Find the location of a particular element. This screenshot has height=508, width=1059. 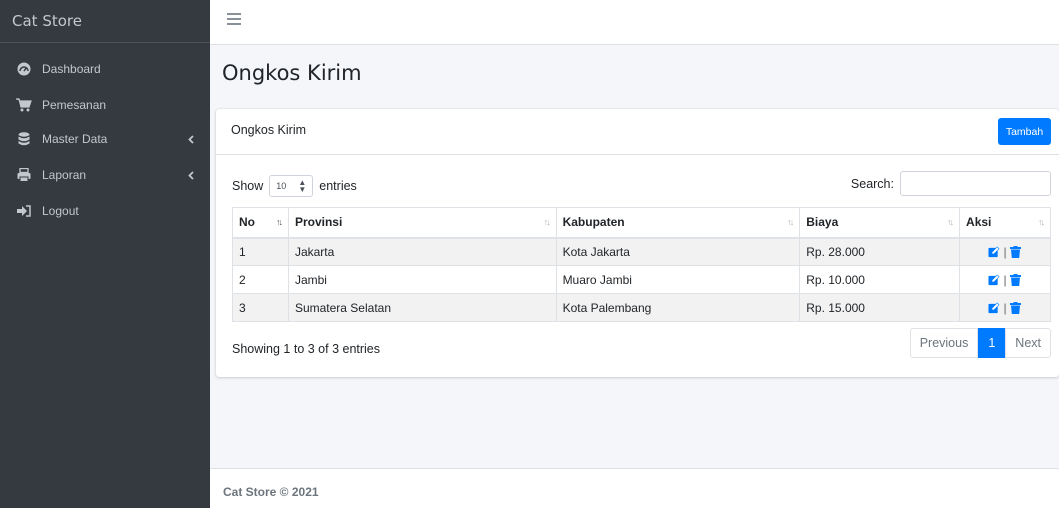

entries-label: entries is located at coordinates (338, 186).